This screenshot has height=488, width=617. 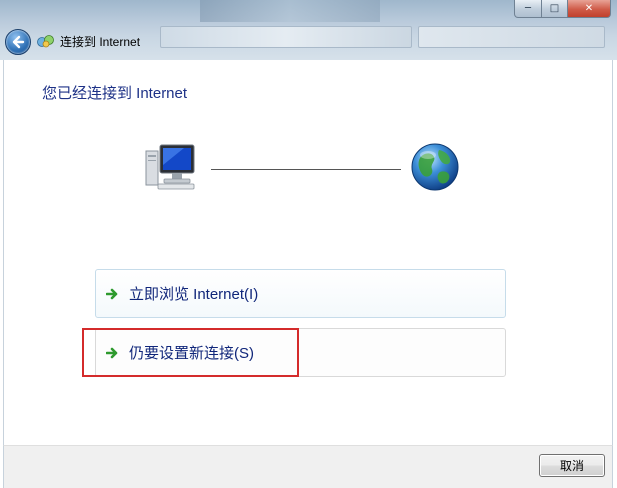 What do you see at coordinates (555, 9) in the screenshot?
I see `maximize-button: □` at bounding box center [555, 9].